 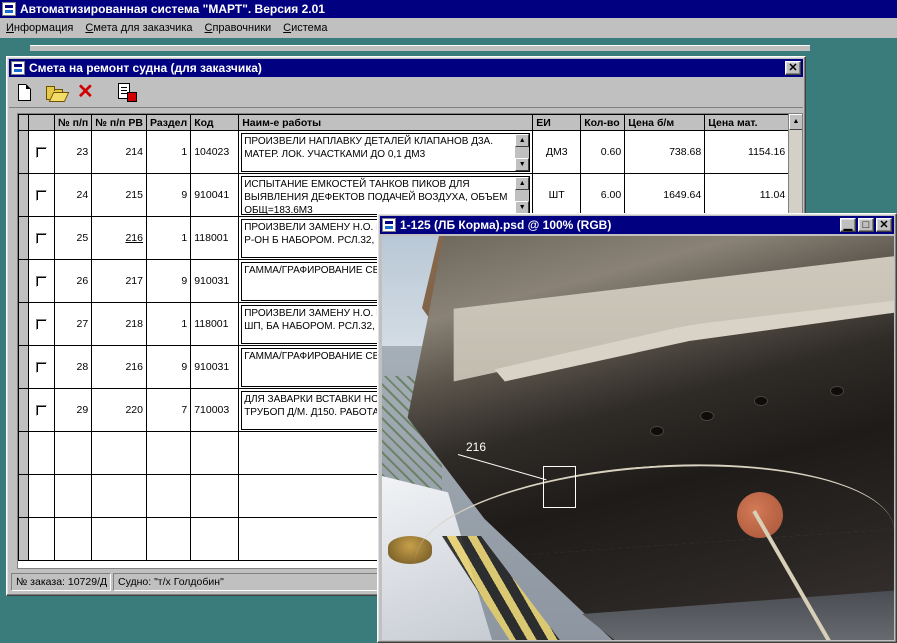 What do you see at coordinates (603, 122) in the screenshot?
I see `column-header-quantity: Кол-во` at bounding box center [603, 122].